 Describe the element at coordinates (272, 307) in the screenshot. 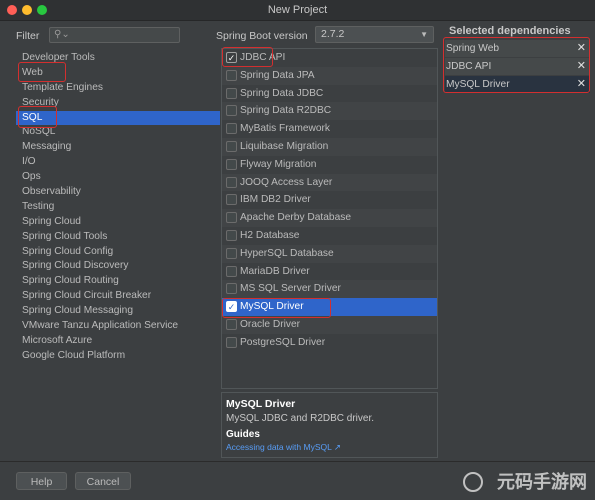

I see `dependency-label: MySQL Driver` at that location.